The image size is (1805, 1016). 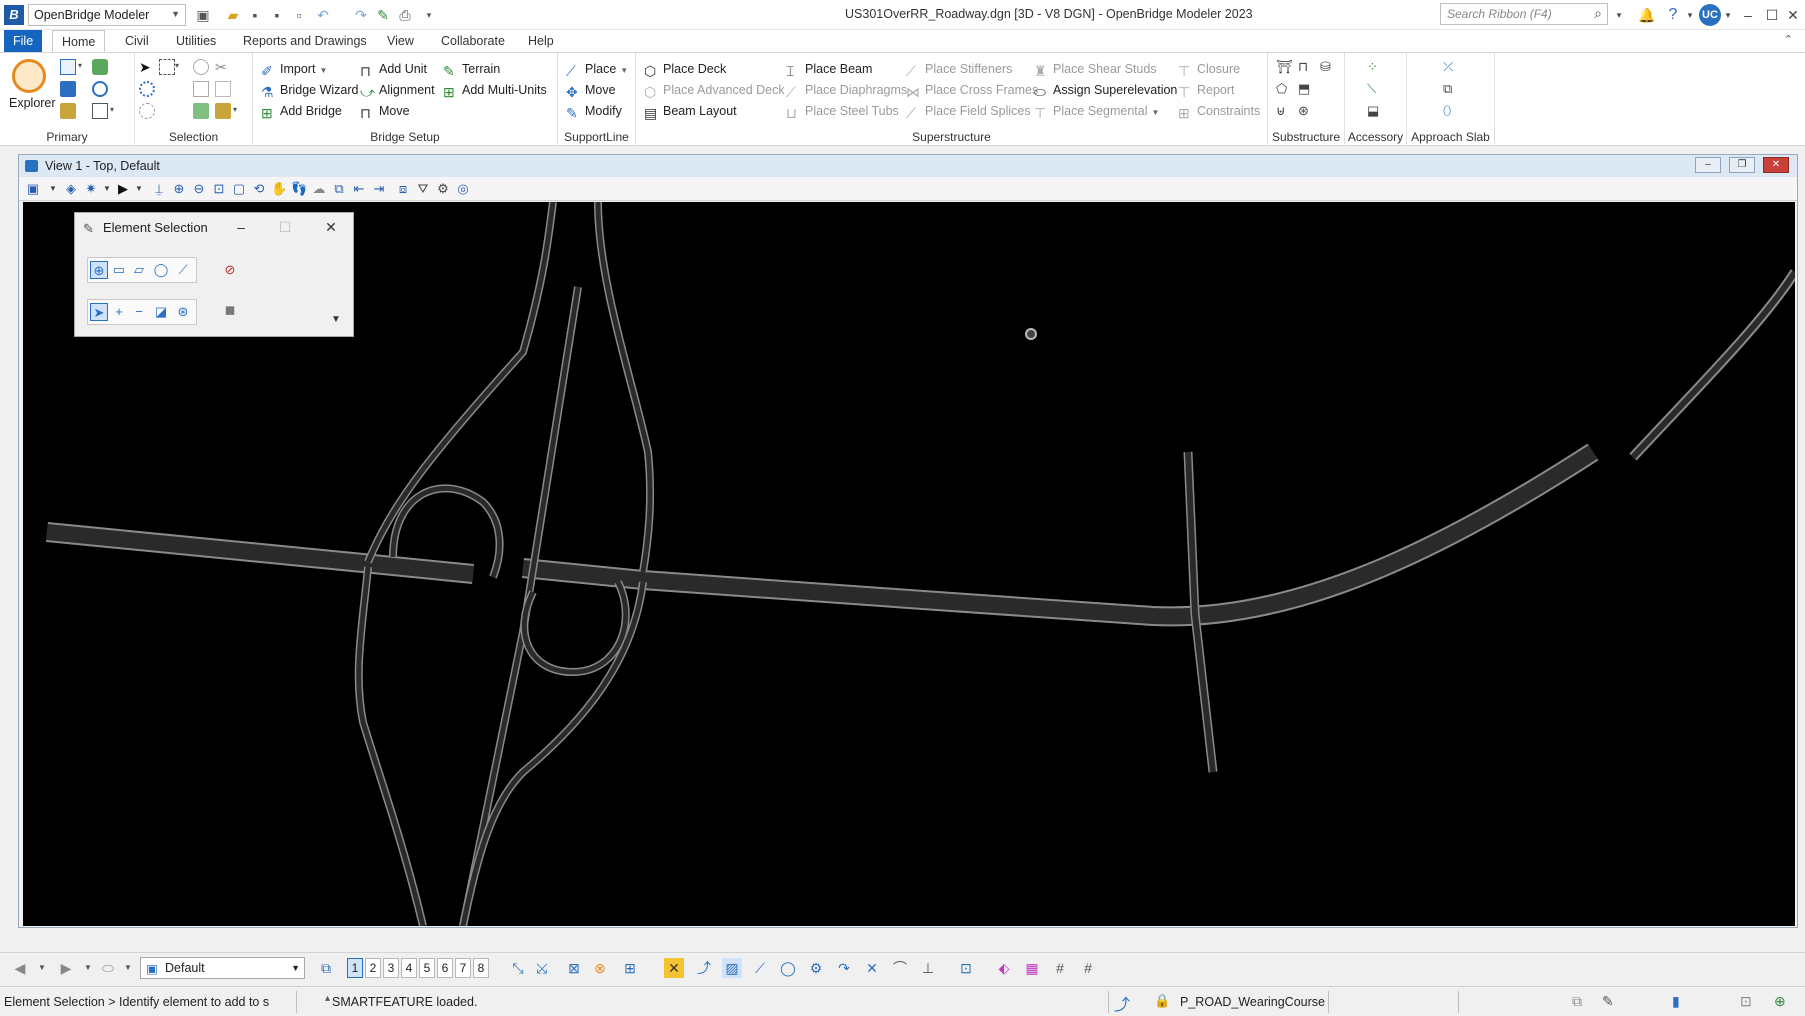 I want to click on bridge-wizard-button: ⚗ Bridge Wizard, so click(x=310, y=90).